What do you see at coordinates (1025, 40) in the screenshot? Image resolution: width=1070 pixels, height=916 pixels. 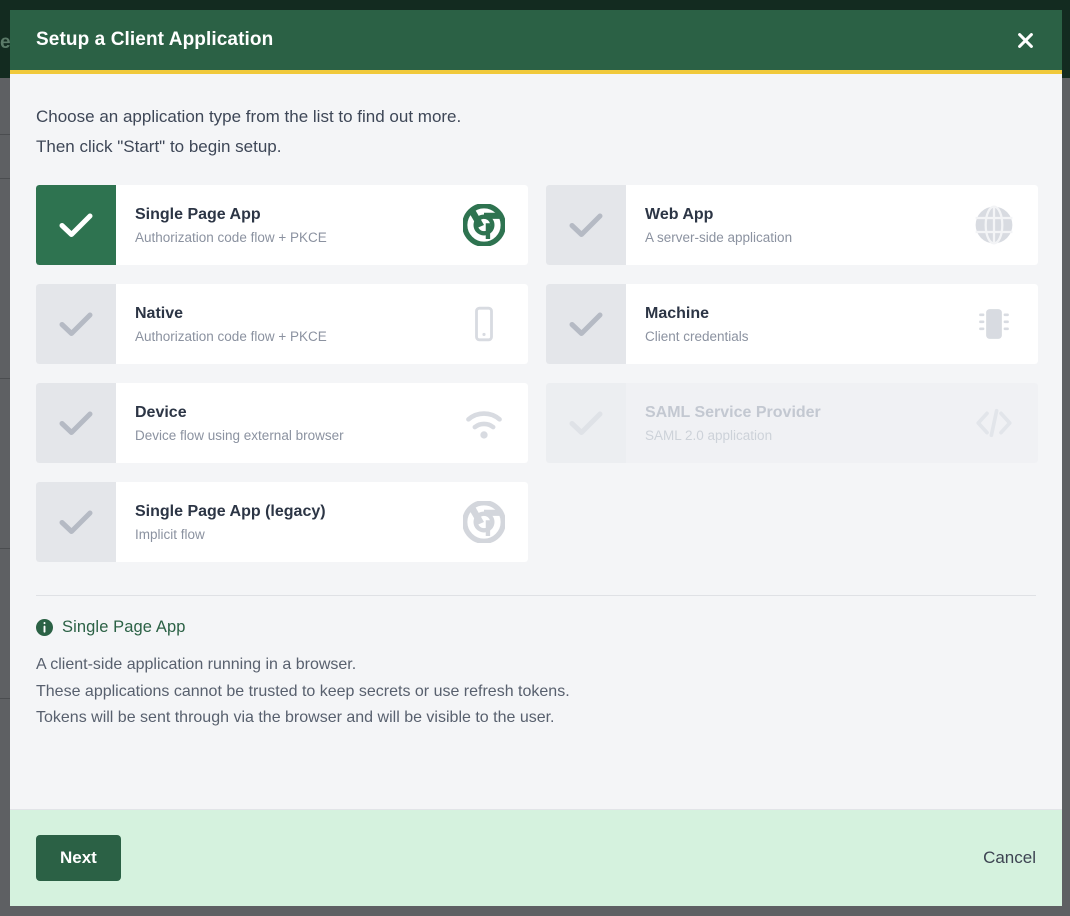 I see `close-icon` at bounding box center [1025, 40].